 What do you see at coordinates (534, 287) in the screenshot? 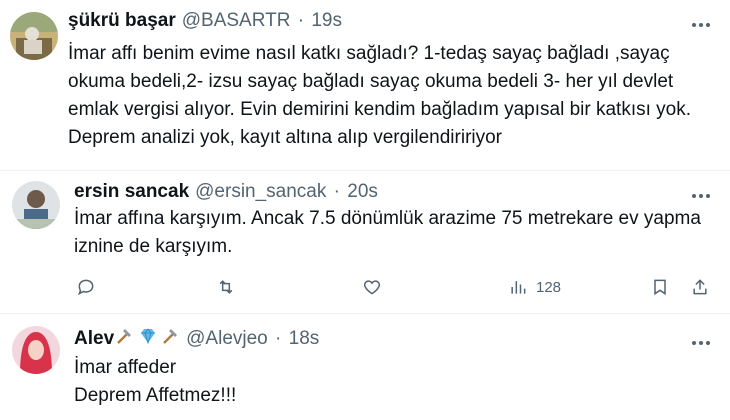
I see `views-button: 128` at bounding box center [534, 287].